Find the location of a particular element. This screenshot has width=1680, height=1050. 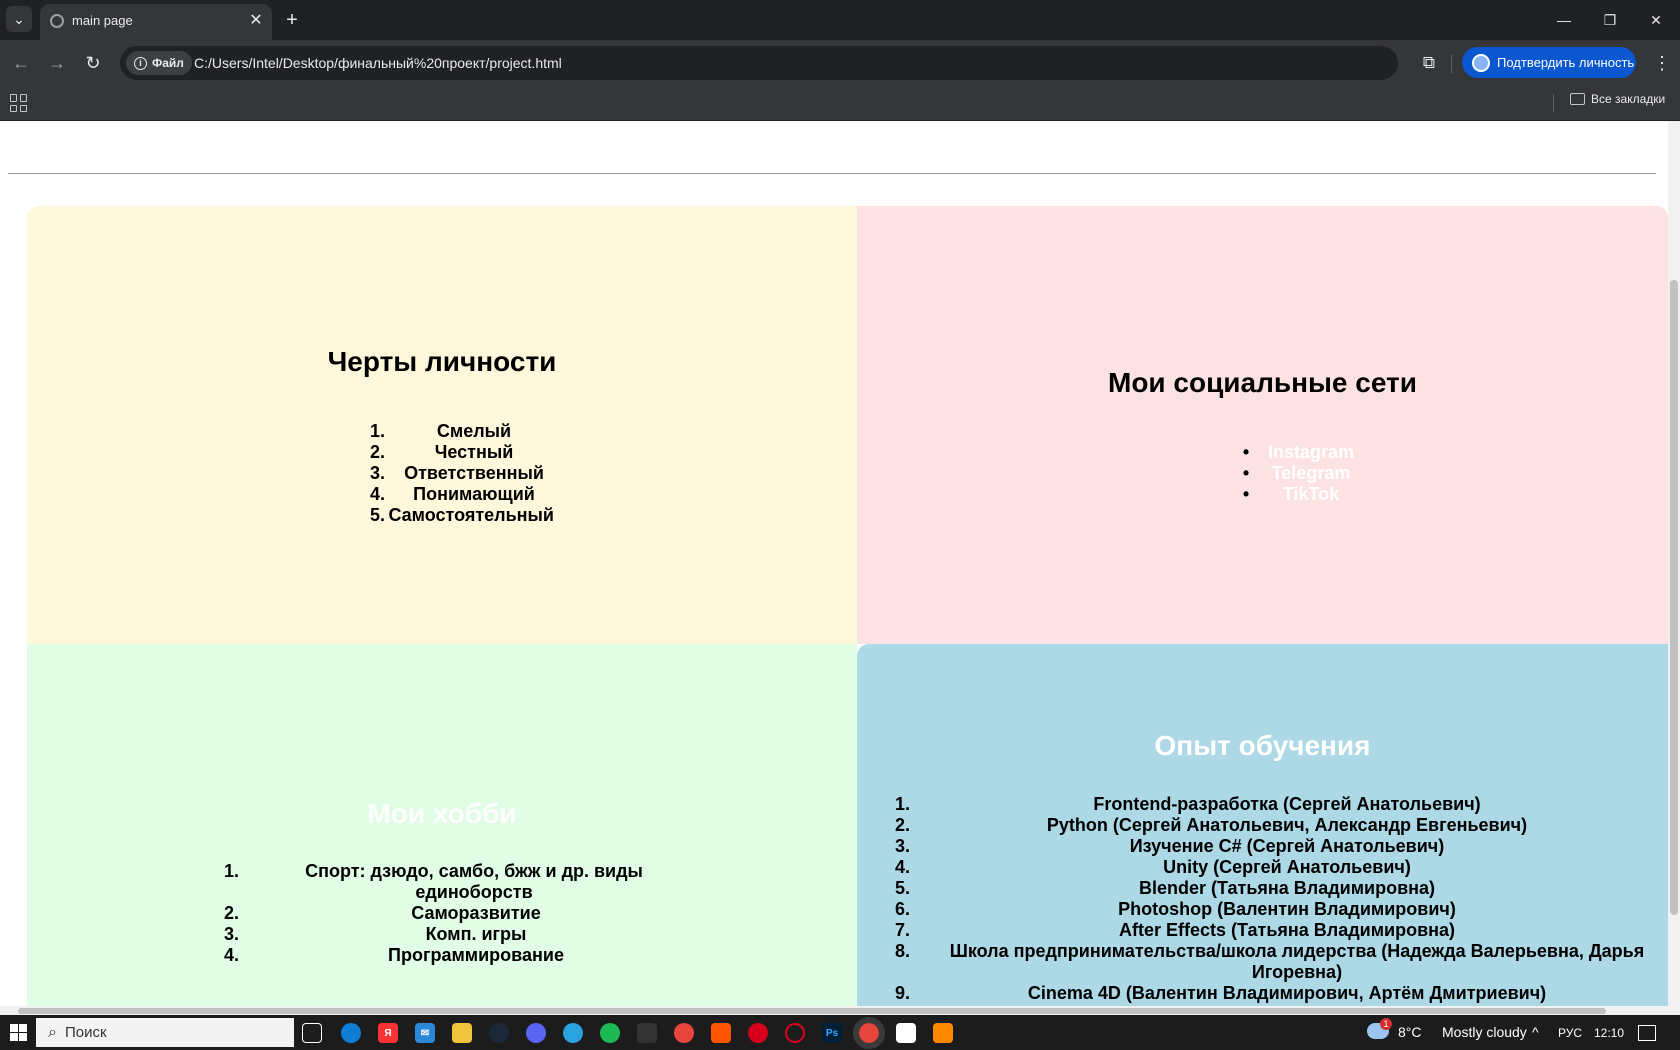

mail-icon: ✉ is located at coordinates (425, 1033).